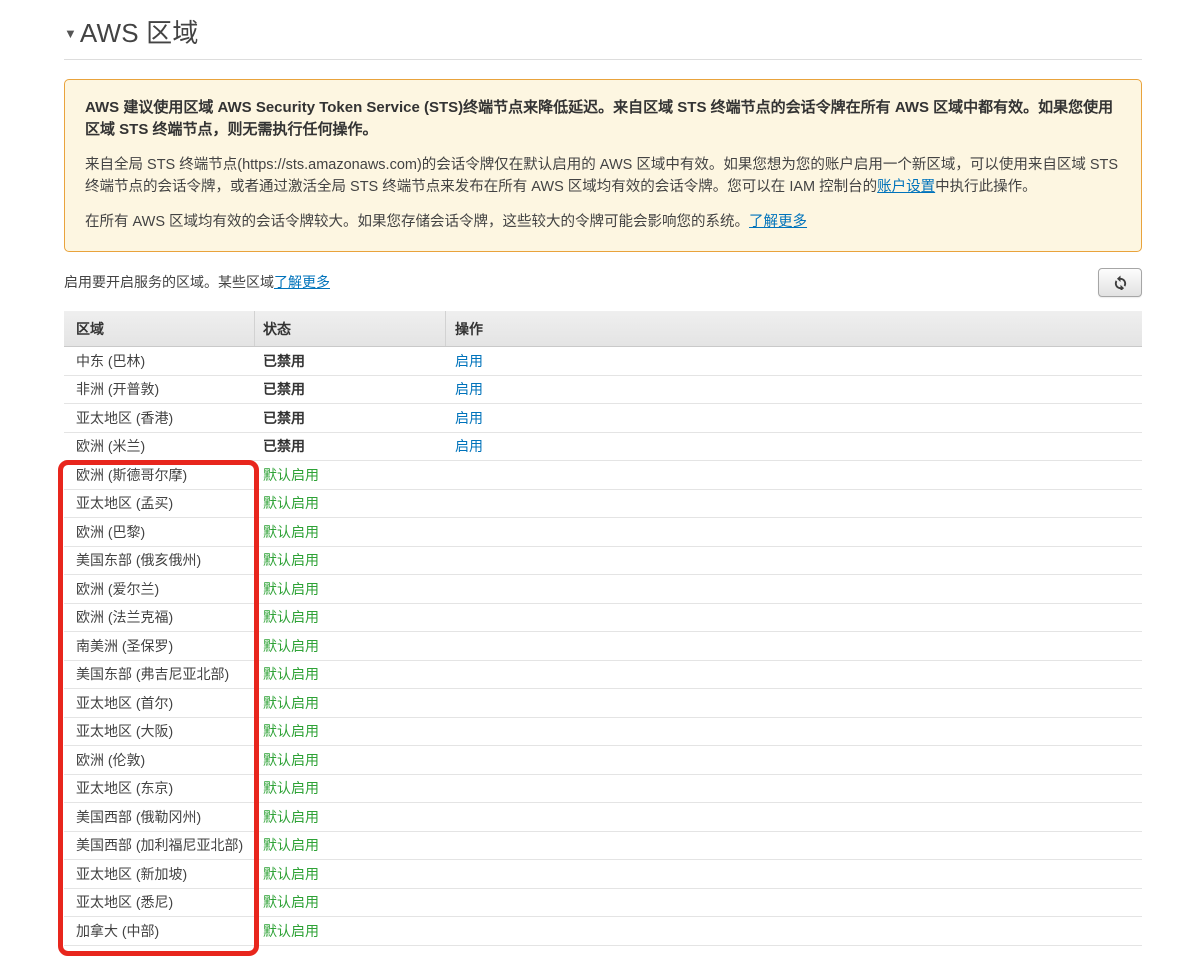  Describe the element at coordinates (603, 845) in the screenshot. I see `table-row: 美国西部 (加利福尼亚北部) 默认启用` at that location.